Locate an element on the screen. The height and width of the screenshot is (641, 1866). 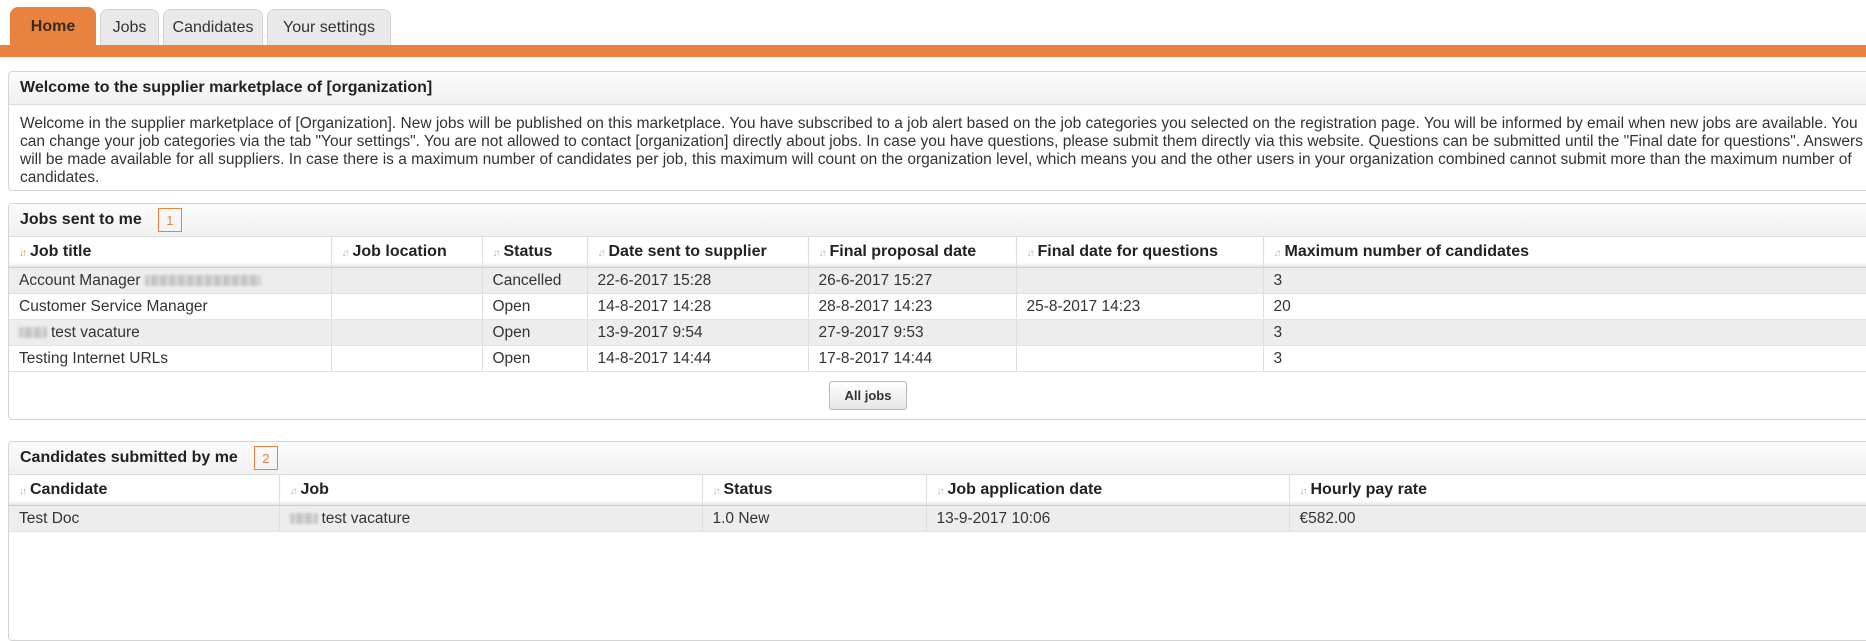
candidate-cell: Test Doc is located at coordinates (144, 518).